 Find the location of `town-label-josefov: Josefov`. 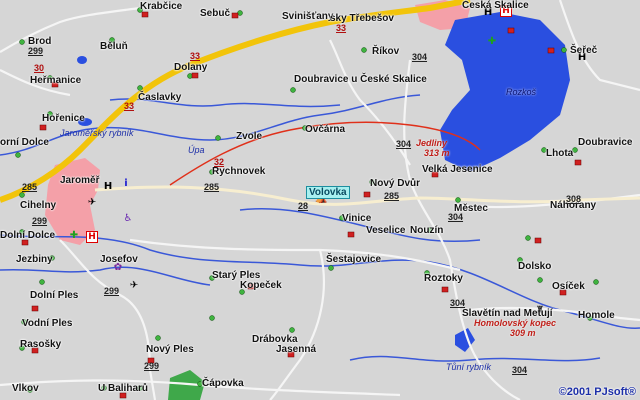

town-label-josefov: Josefov is located at coordinates (119, 259).